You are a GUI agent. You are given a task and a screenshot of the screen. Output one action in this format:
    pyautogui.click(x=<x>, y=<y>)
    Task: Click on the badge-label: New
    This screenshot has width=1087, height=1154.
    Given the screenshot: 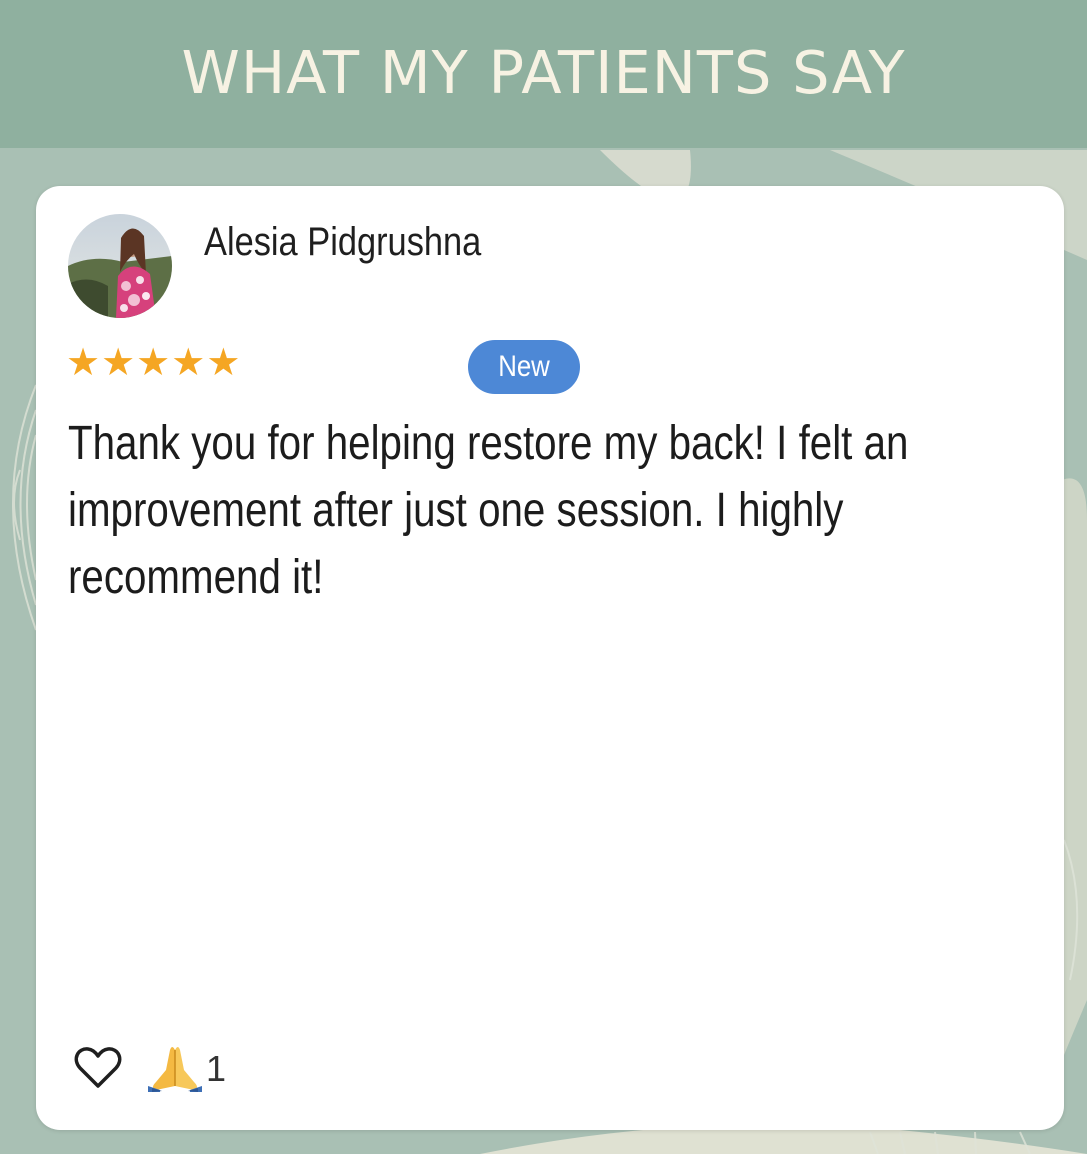 What is the action you would take?
    pyautogui.click(x=524, y=366)
    